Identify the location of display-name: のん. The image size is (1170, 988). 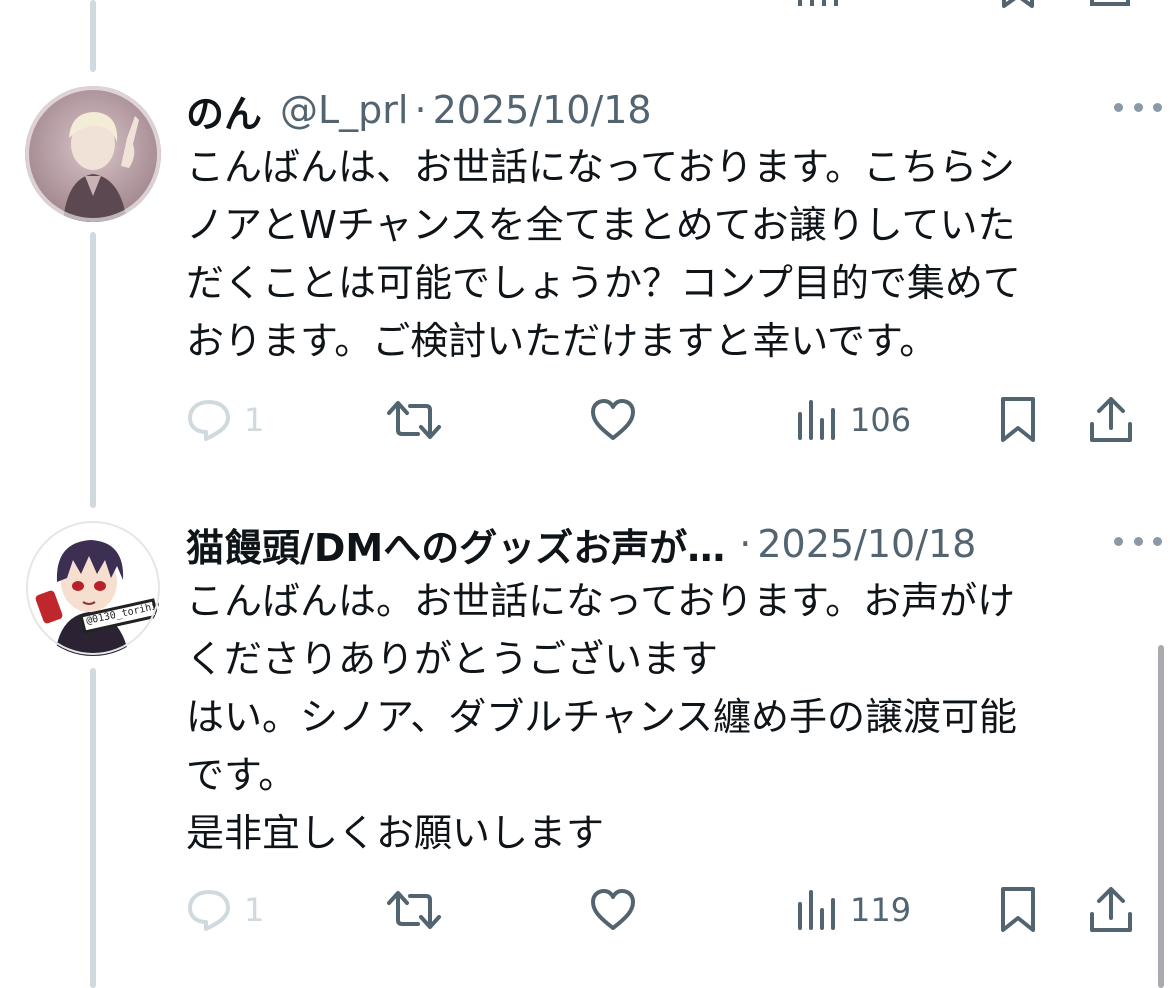
(224, 110).